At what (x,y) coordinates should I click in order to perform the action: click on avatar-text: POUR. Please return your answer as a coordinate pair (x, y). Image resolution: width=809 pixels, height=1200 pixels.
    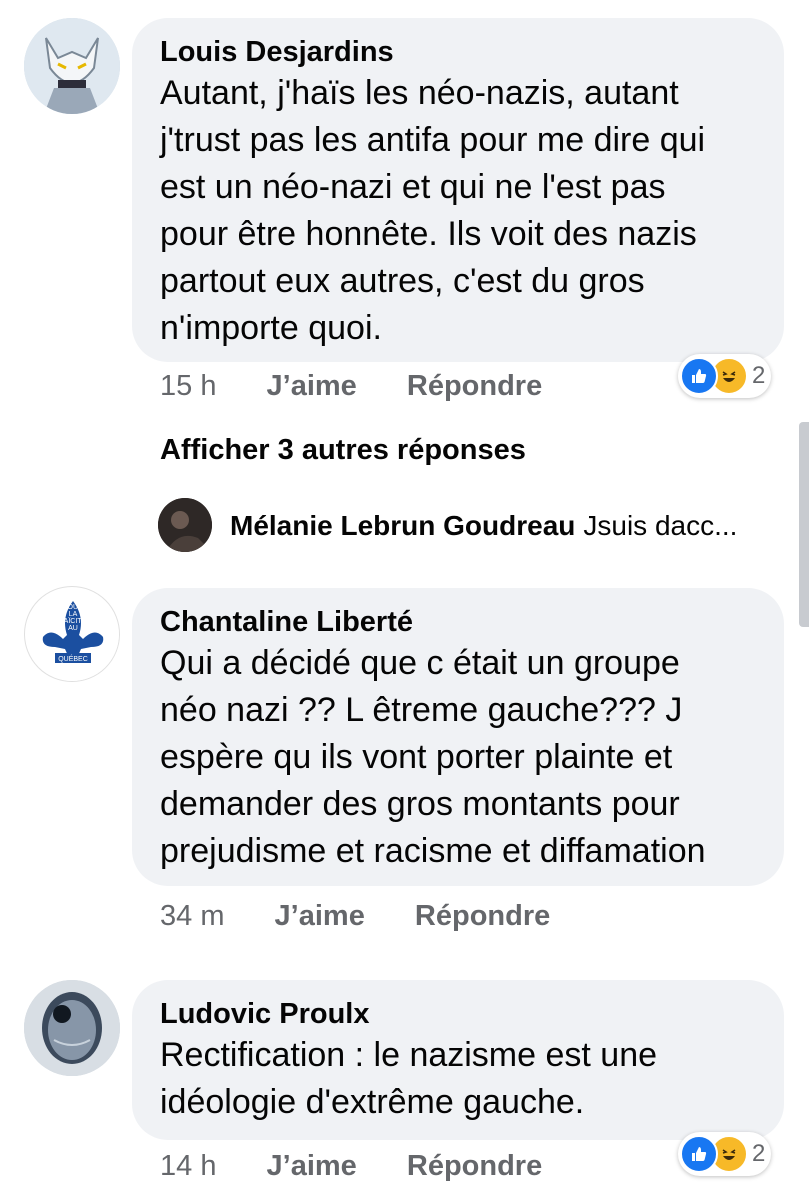
    Looking at the image, I should click on (73, 607).